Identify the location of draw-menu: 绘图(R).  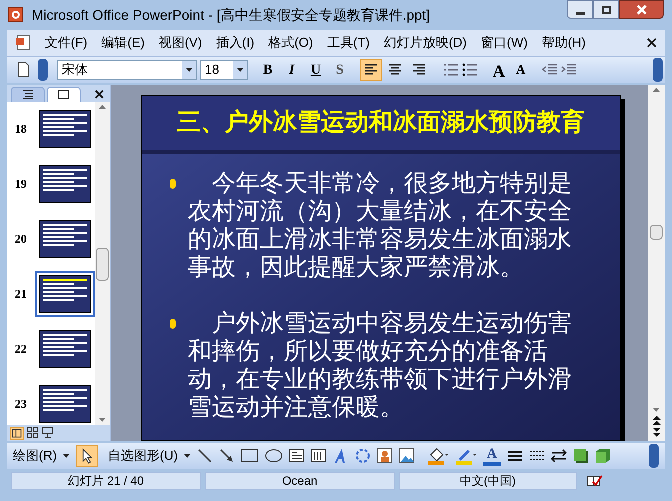
(35, 456).